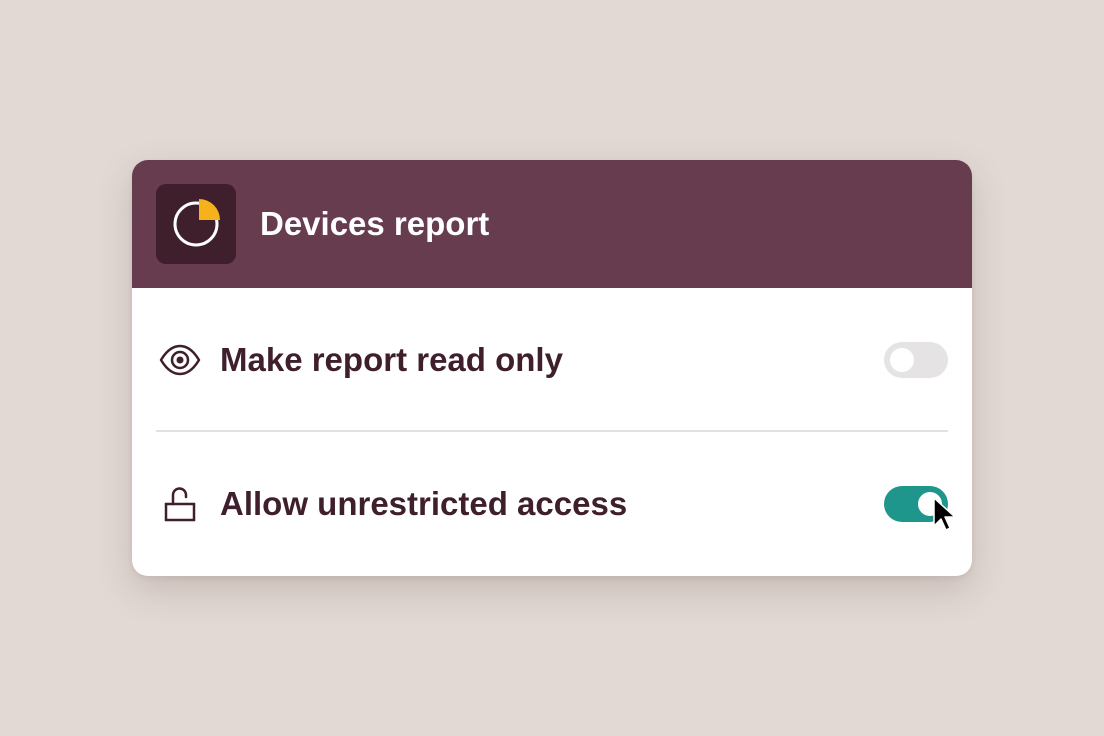 The height and width of the screenshot is (736, 1104). I want to click on unrestricted-access-label: Allow unrestricted access, so click(424, 503).